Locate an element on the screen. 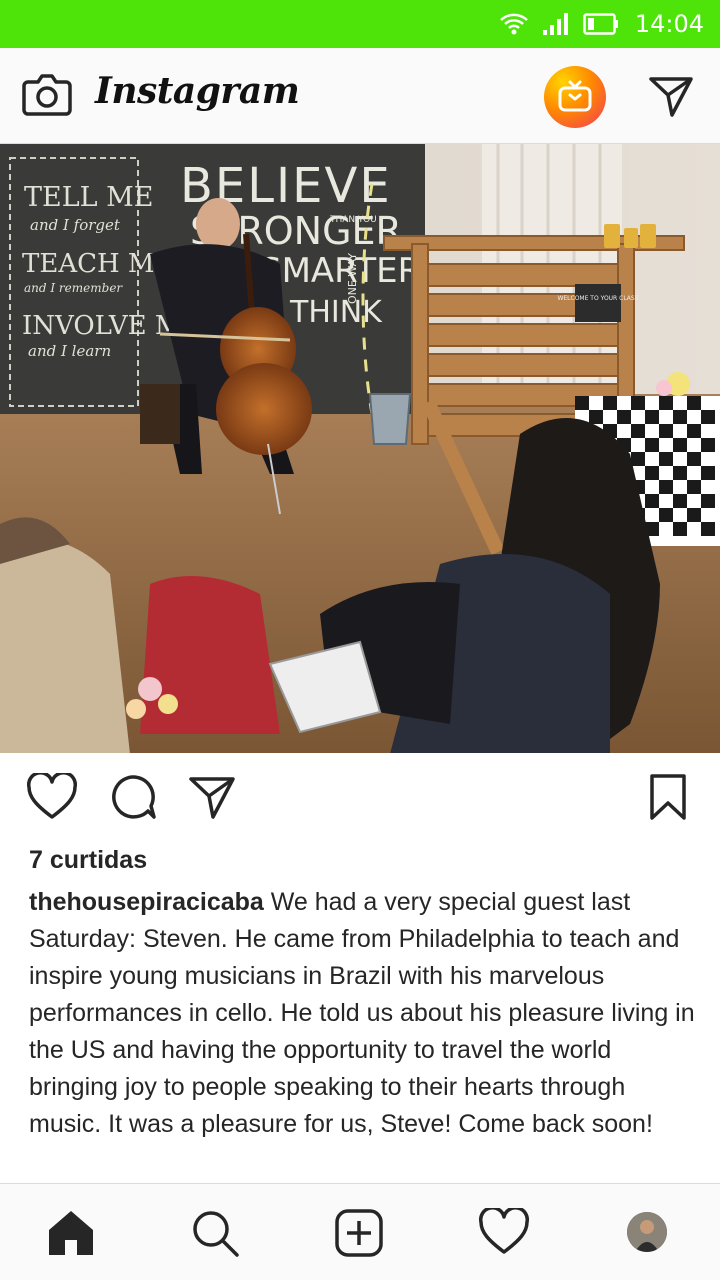 The height and width of the screenshot is (1280, 720). activity-heart-icon is located at coordinates (504, 1232).